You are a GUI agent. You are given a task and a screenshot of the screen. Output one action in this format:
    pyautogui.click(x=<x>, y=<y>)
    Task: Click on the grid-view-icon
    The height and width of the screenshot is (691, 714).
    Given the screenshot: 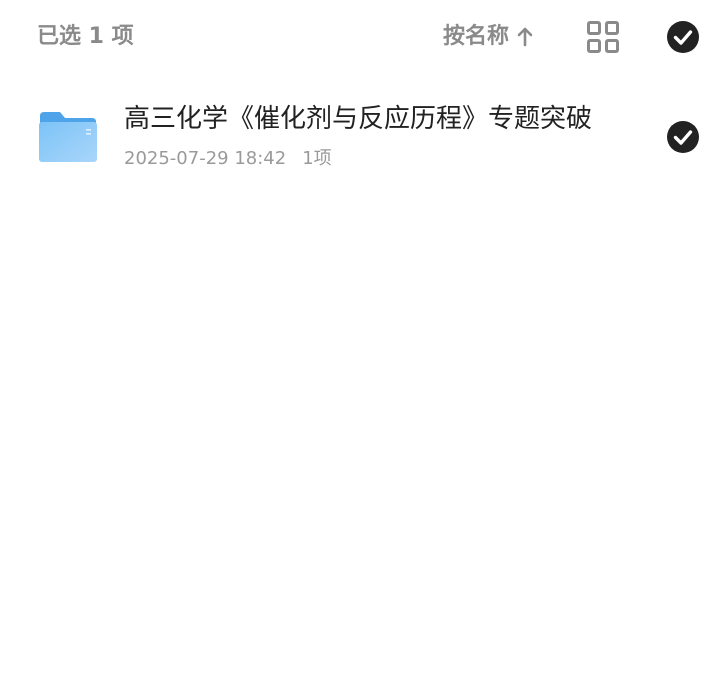 What is the action you would take?
    pyautogui.click(x=603, y=37)
    